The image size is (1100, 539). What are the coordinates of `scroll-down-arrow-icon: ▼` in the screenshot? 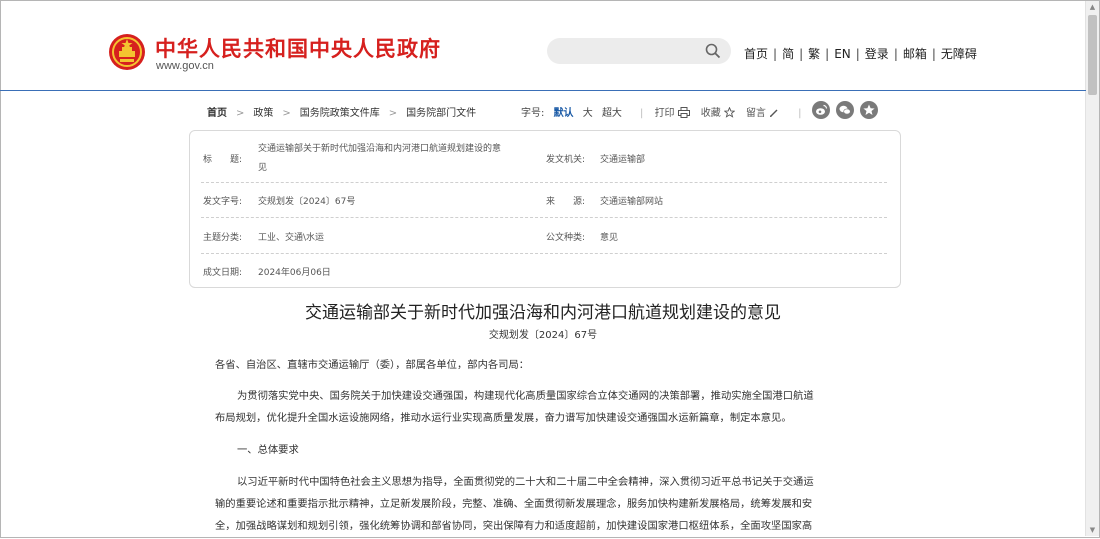 It's located at (1092, 530).